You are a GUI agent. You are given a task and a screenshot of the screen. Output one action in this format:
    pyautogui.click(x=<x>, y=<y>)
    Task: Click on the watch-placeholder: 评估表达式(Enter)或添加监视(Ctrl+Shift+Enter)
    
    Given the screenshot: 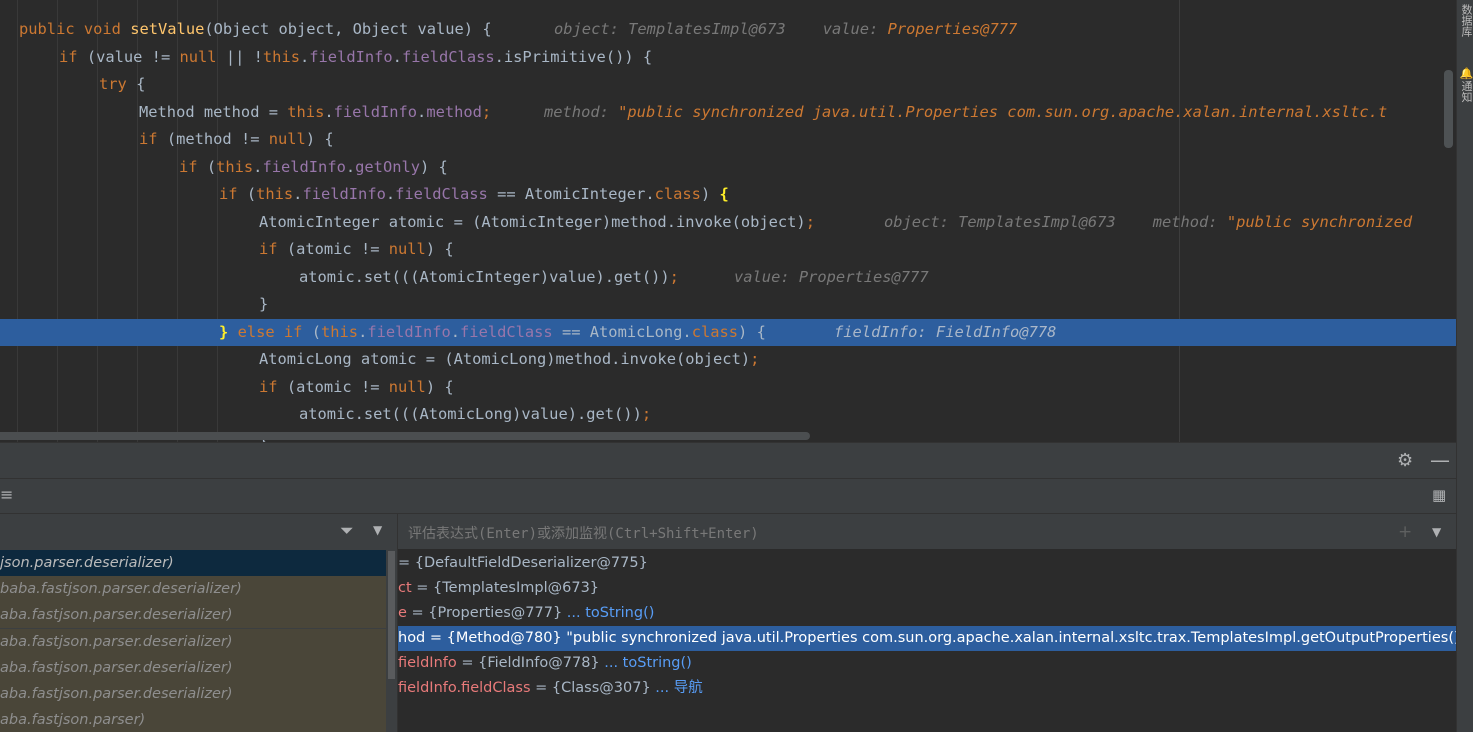 What is the action you would take?
    pyautogui.click(x=583, y=534)
    